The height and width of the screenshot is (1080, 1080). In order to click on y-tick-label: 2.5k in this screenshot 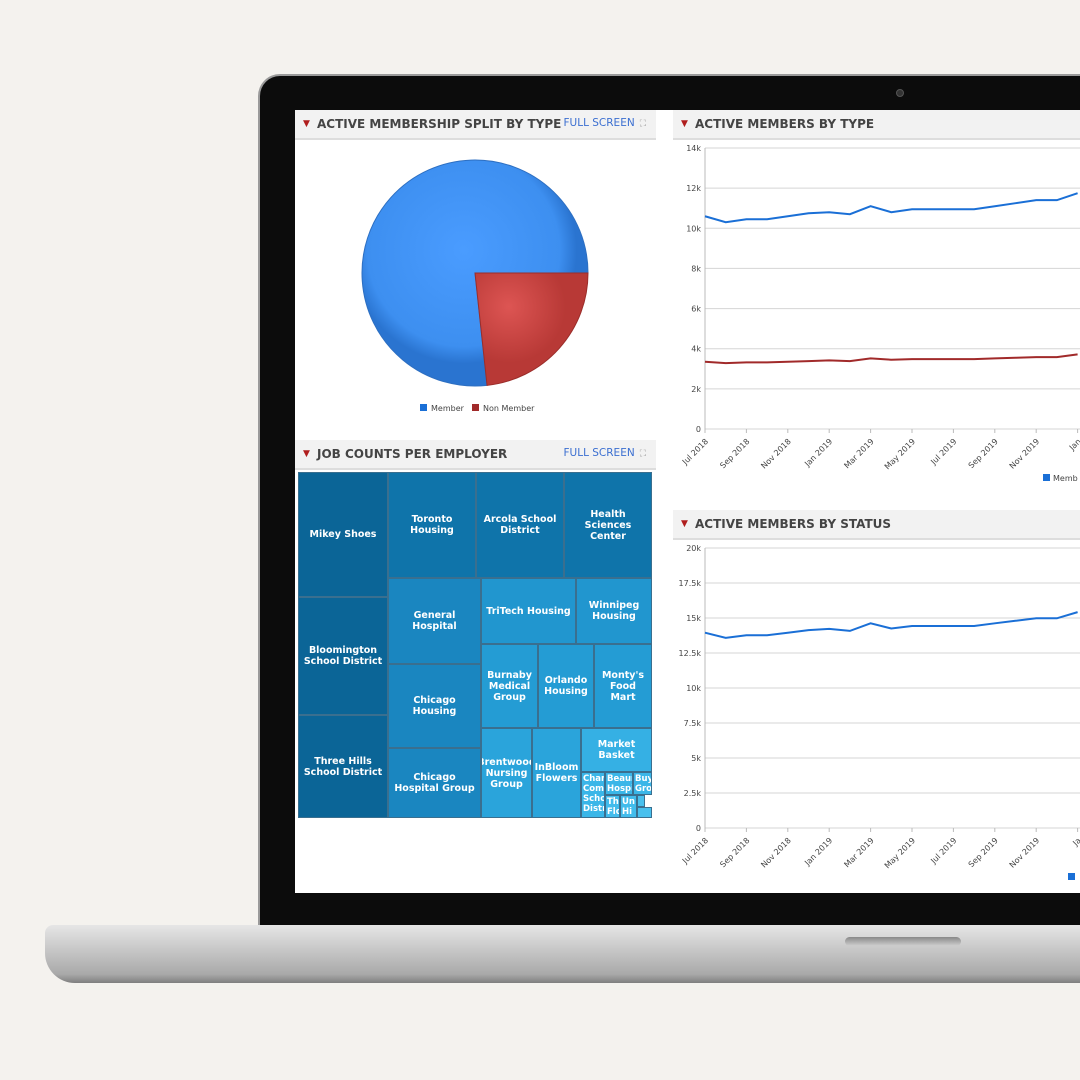, I will do `click(693, 793)`.